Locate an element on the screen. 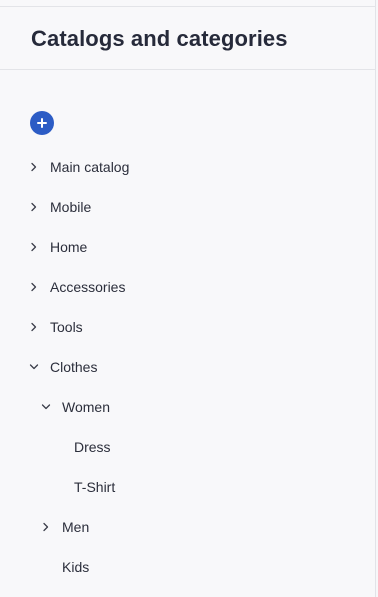  tree-item-label: Women is located at coordinates (86, 407).